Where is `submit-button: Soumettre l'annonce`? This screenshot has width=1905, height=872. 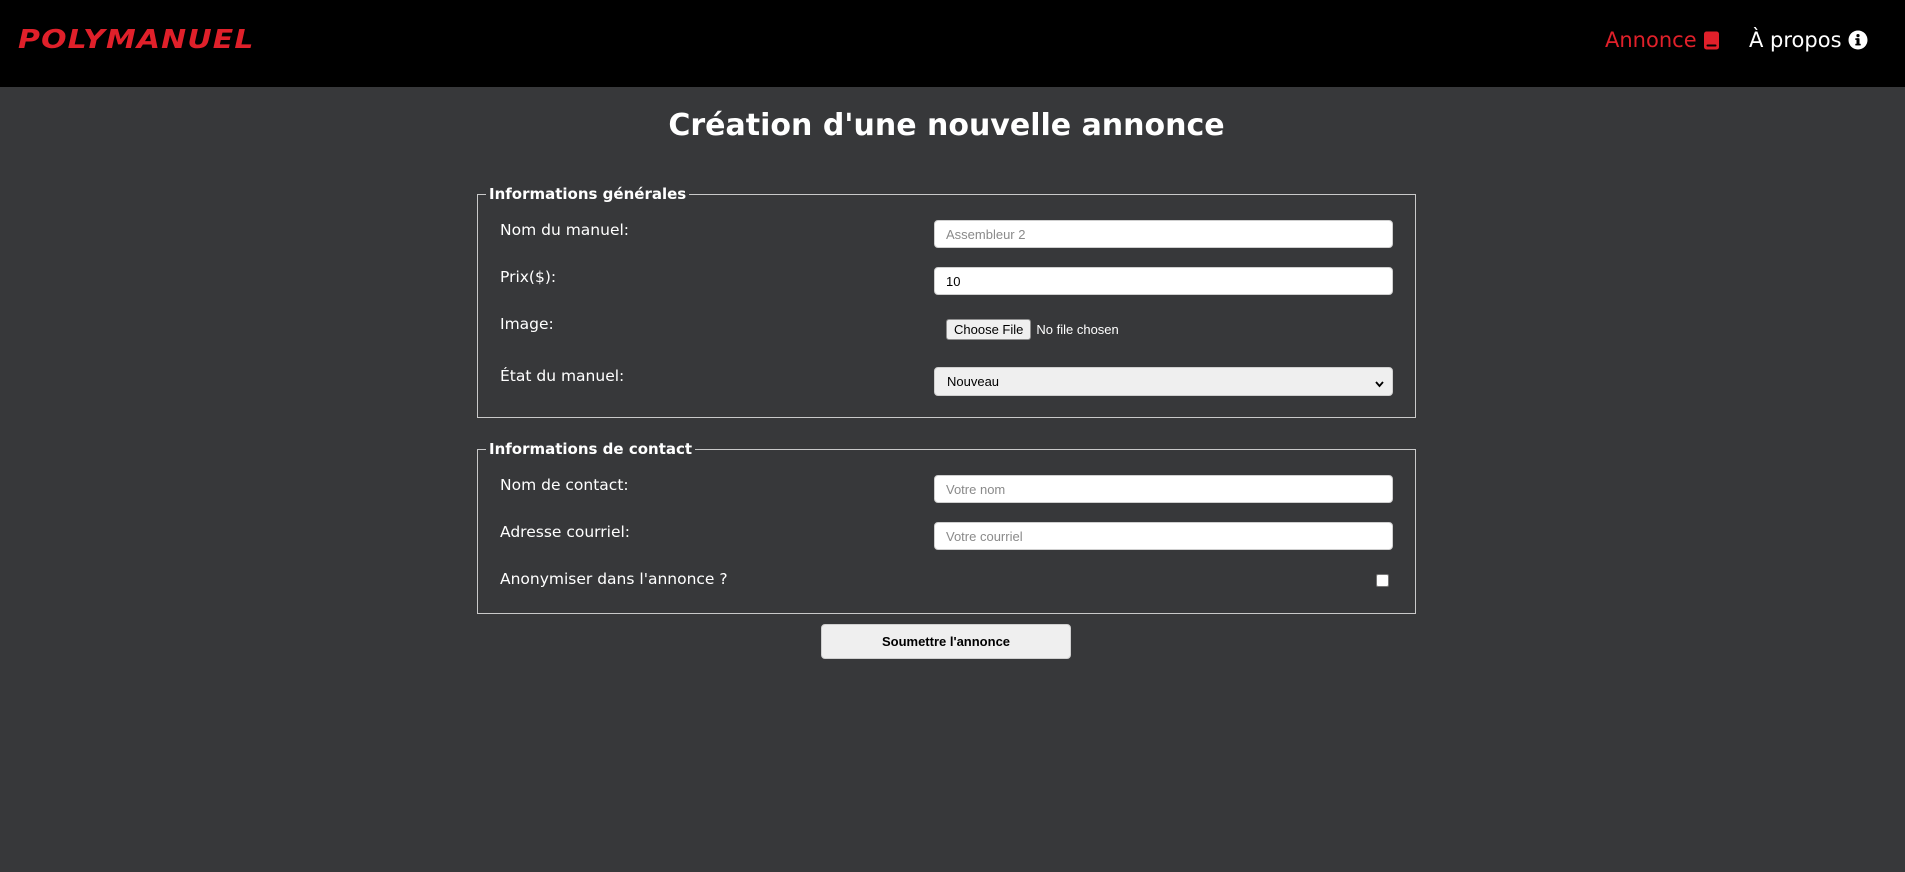 submit-button: Soumettre l'annonce is located at coordinates (946, 641).